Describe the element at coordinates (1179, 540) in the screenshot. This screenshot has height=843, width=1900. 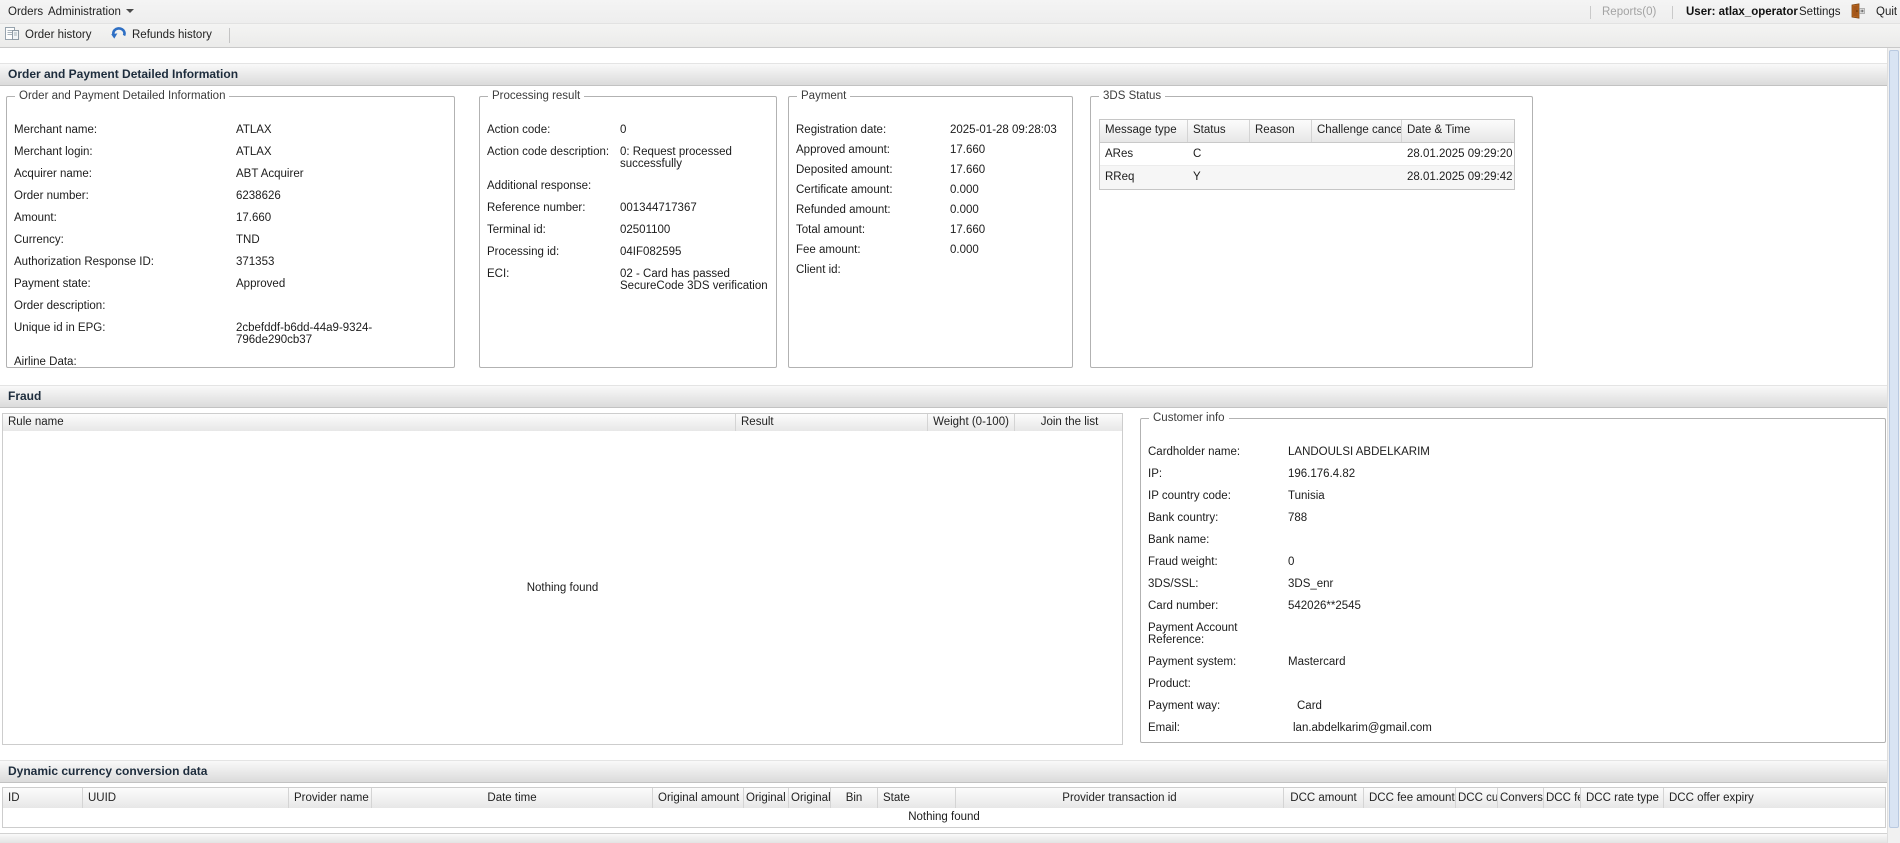
I see `row-bank-name: Bank name:` at that location.